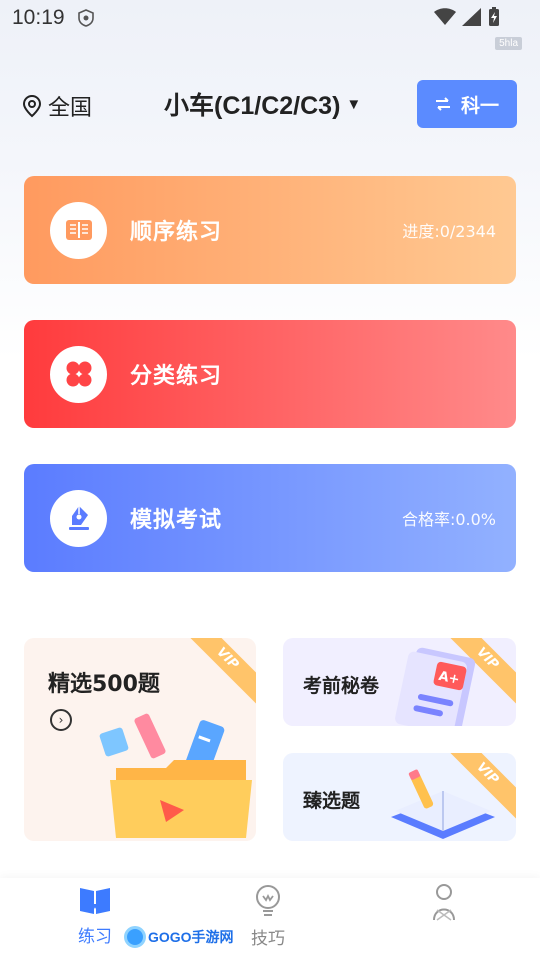 Image resolution: width=540 pixels, height=960 pixels. What do you see at coordinates (135, 937) in the screenshot?
I see `gogo-logo-icon` at bounding box center [135, 937].